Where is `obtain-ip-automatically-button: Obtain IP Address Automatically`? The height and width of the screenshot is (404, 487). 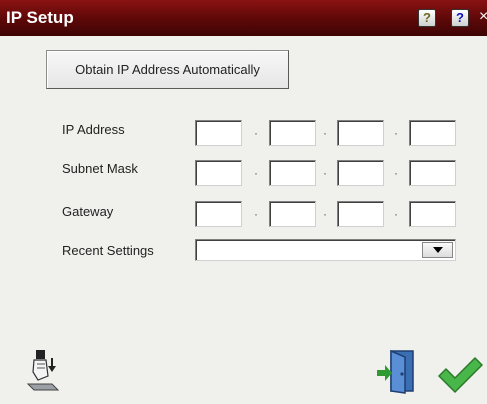 obtain-ip-automatically-button: Obtain IP Address Automatically is located at coordinates (167, 69).